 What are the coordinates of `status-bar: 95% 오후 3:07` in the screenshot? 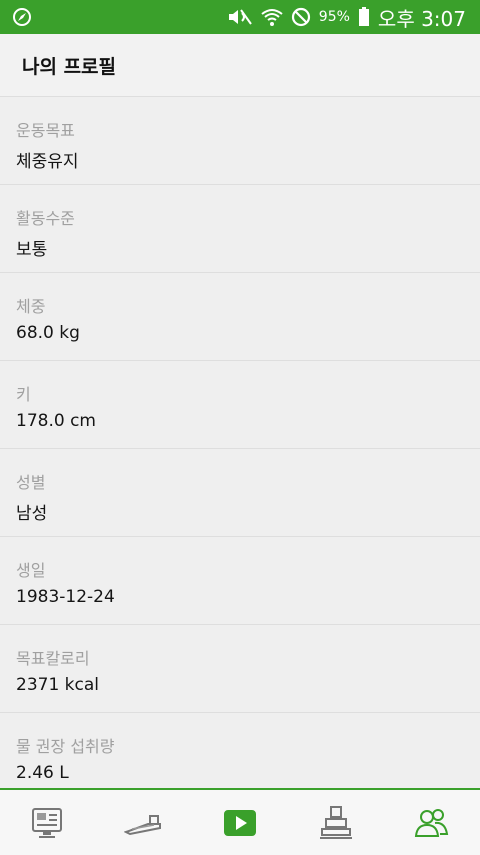 It's located at (240, 17).